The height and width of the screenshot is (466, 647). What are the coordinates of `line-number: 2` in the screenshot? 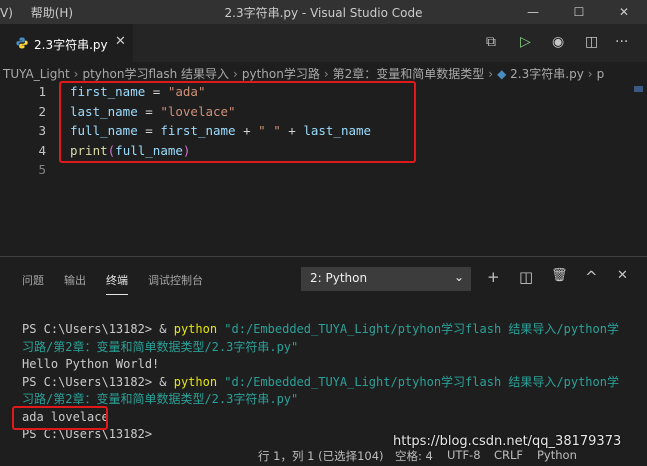 It's located at (42, 111).